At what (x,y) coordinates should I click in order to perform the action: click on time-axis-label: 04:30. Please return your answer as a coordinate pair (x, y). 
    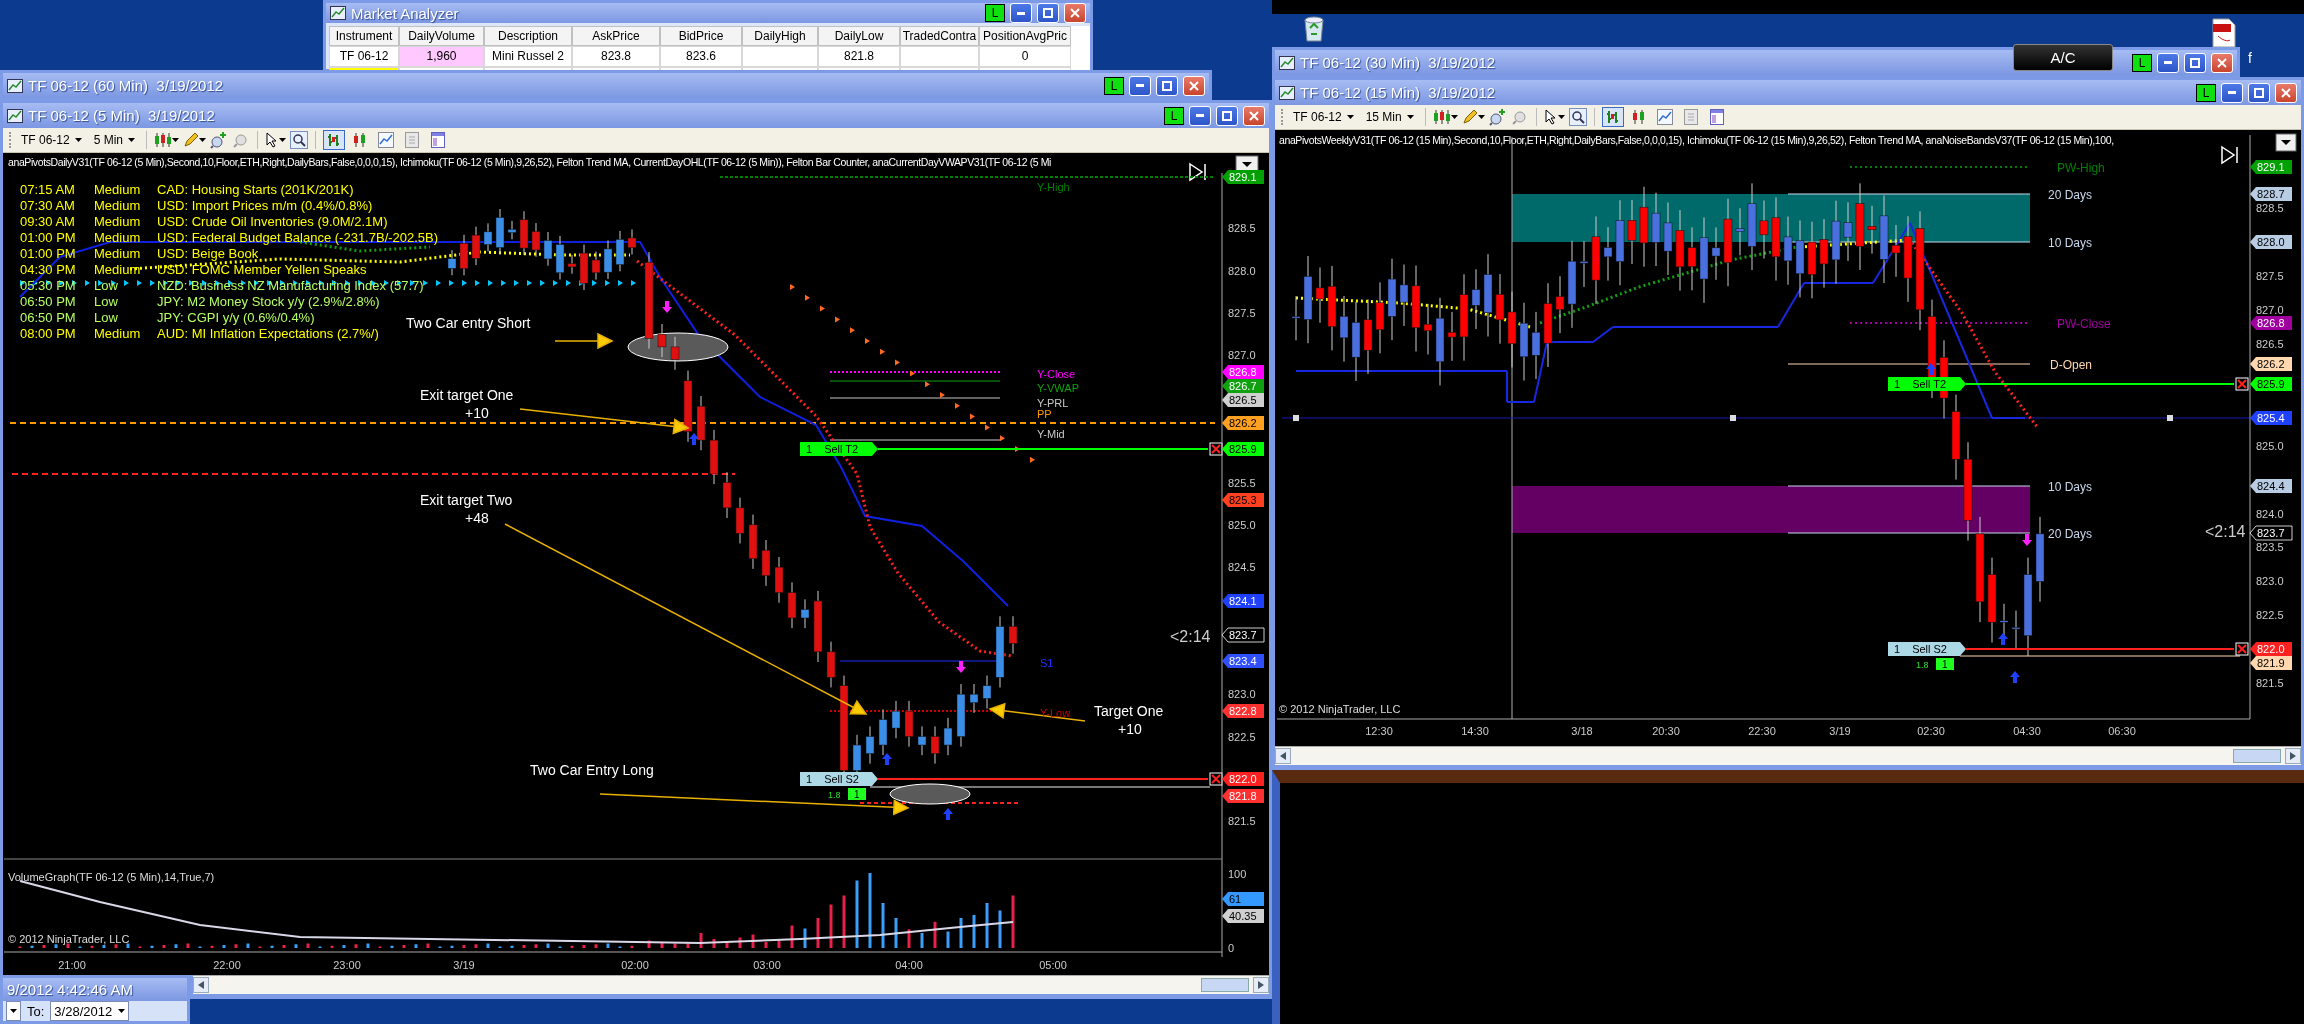
    Looking at the image, I should click on (2027, 731).